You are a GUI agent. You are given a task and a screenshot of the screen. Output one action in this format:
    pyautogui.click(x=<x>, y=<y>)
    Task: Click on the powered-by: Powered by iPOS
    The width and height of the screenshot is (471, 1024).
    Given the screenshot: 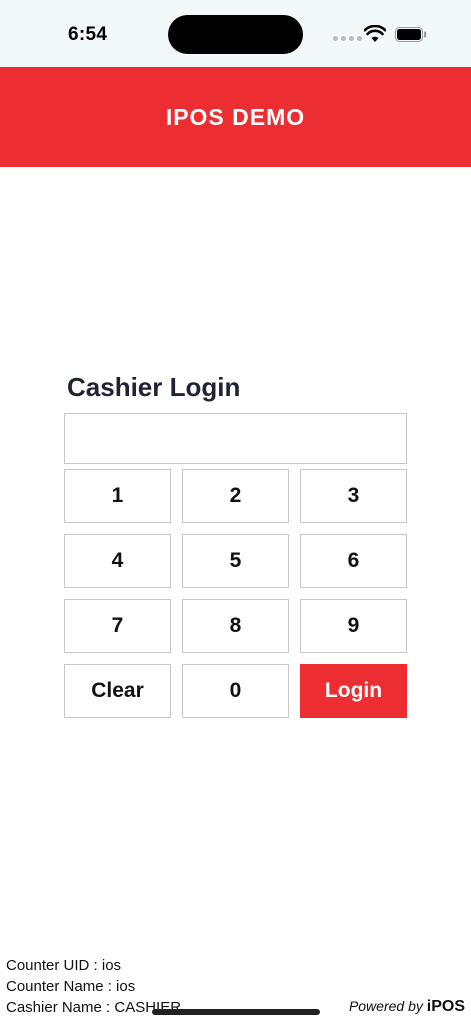 What is the action you would take?
    pyautogui.click(x=407, y=1007)
    